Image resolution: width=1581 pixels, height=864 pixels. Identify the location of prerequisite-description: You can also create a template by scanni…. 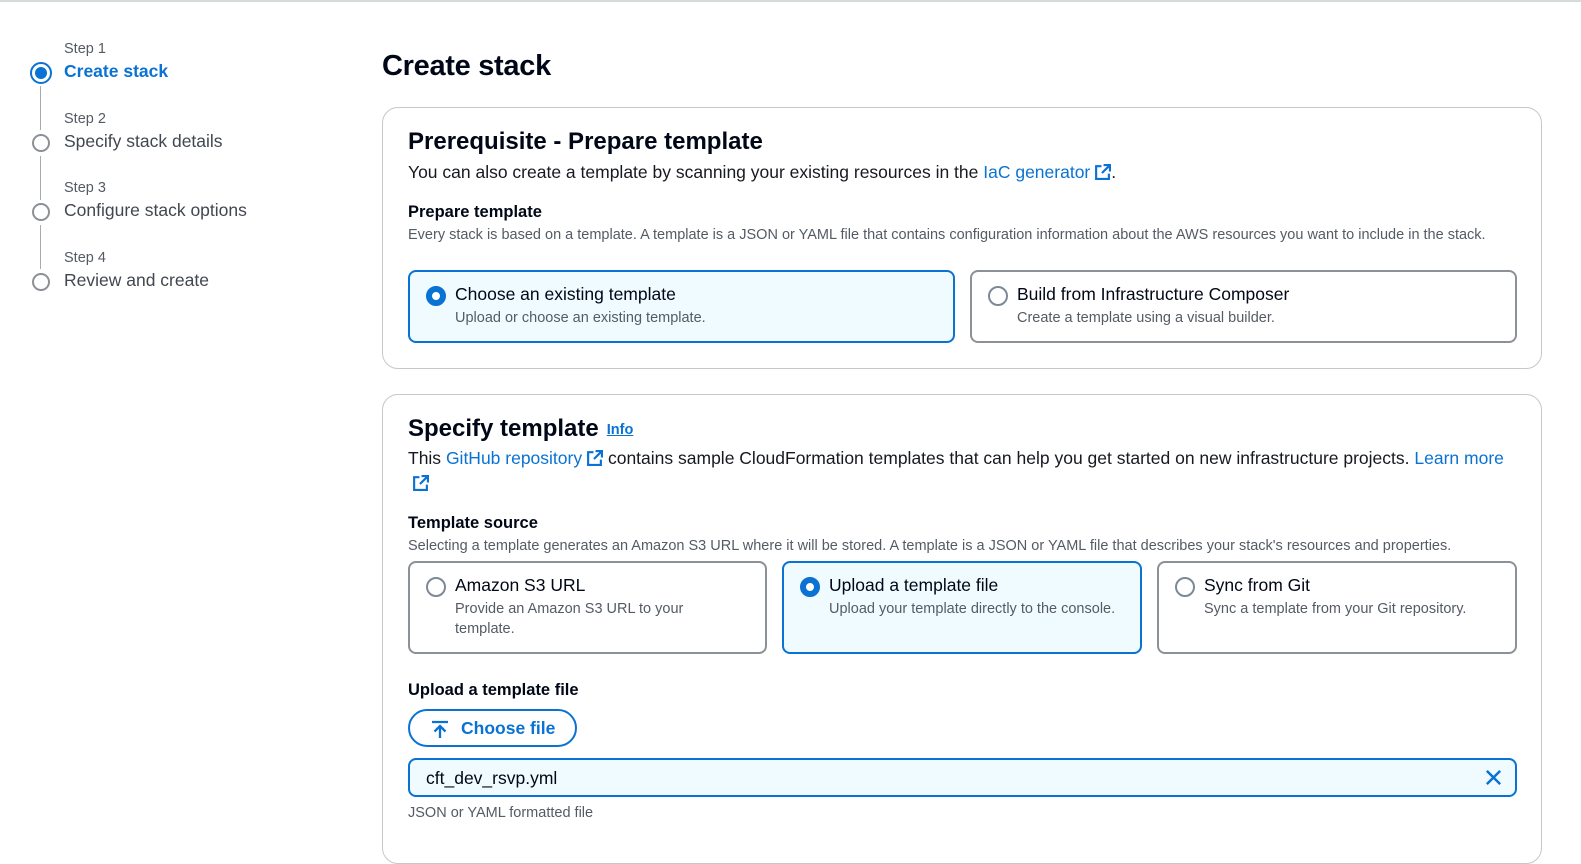
(958, 172).